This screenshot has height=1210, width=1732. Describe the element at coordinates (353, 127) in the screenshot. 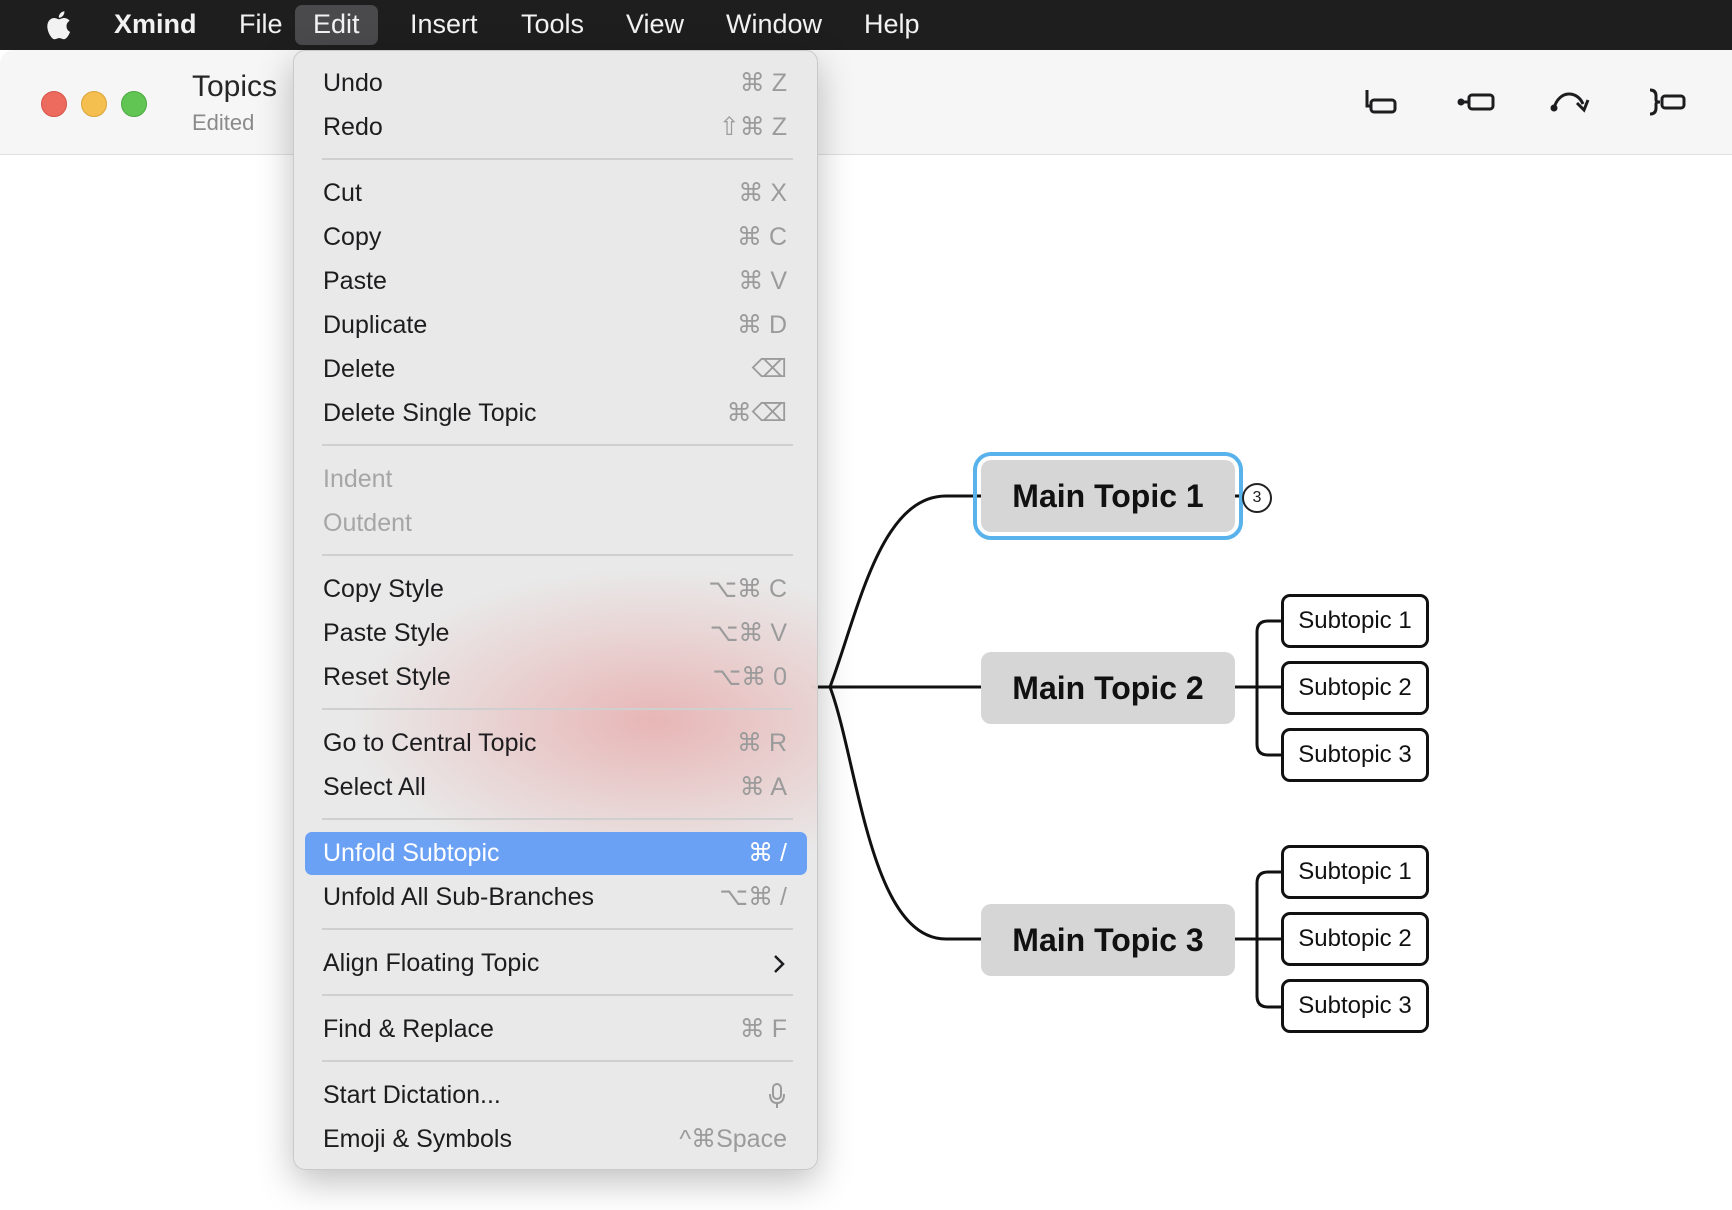

I see `menu-item-label: Redo` at that location.